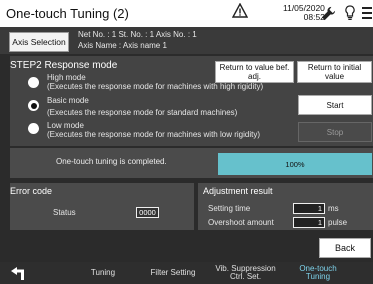 The image size is (373, 284). Describe the element at coordinates (103, 273) in the screenshot. I see `tab-tuning: Tuning` at that location.